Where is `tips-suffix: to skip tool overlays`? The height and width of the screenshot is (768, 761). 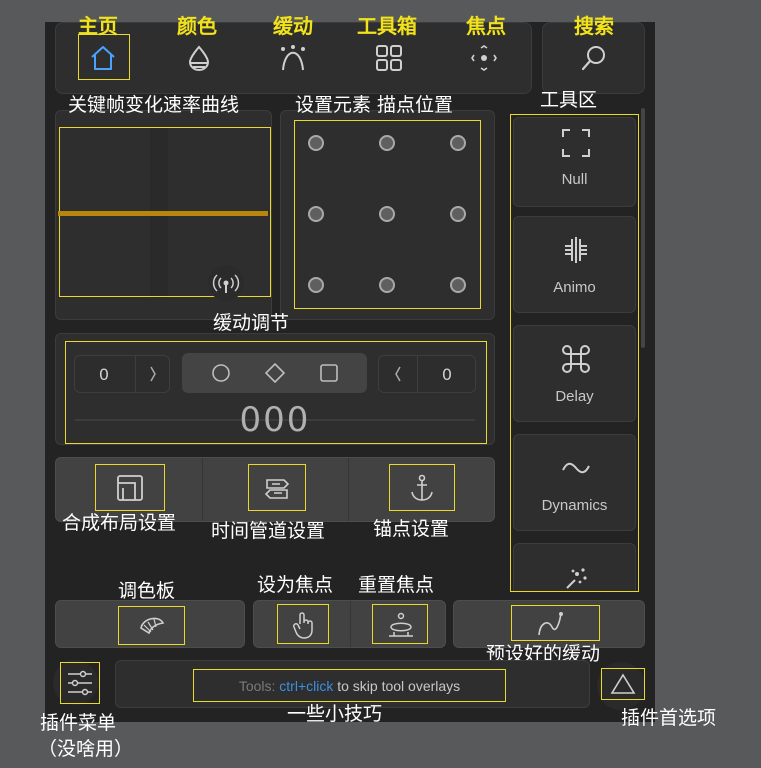
tips-suffix: to skip tool overlays is located at coordinates (397, 686).